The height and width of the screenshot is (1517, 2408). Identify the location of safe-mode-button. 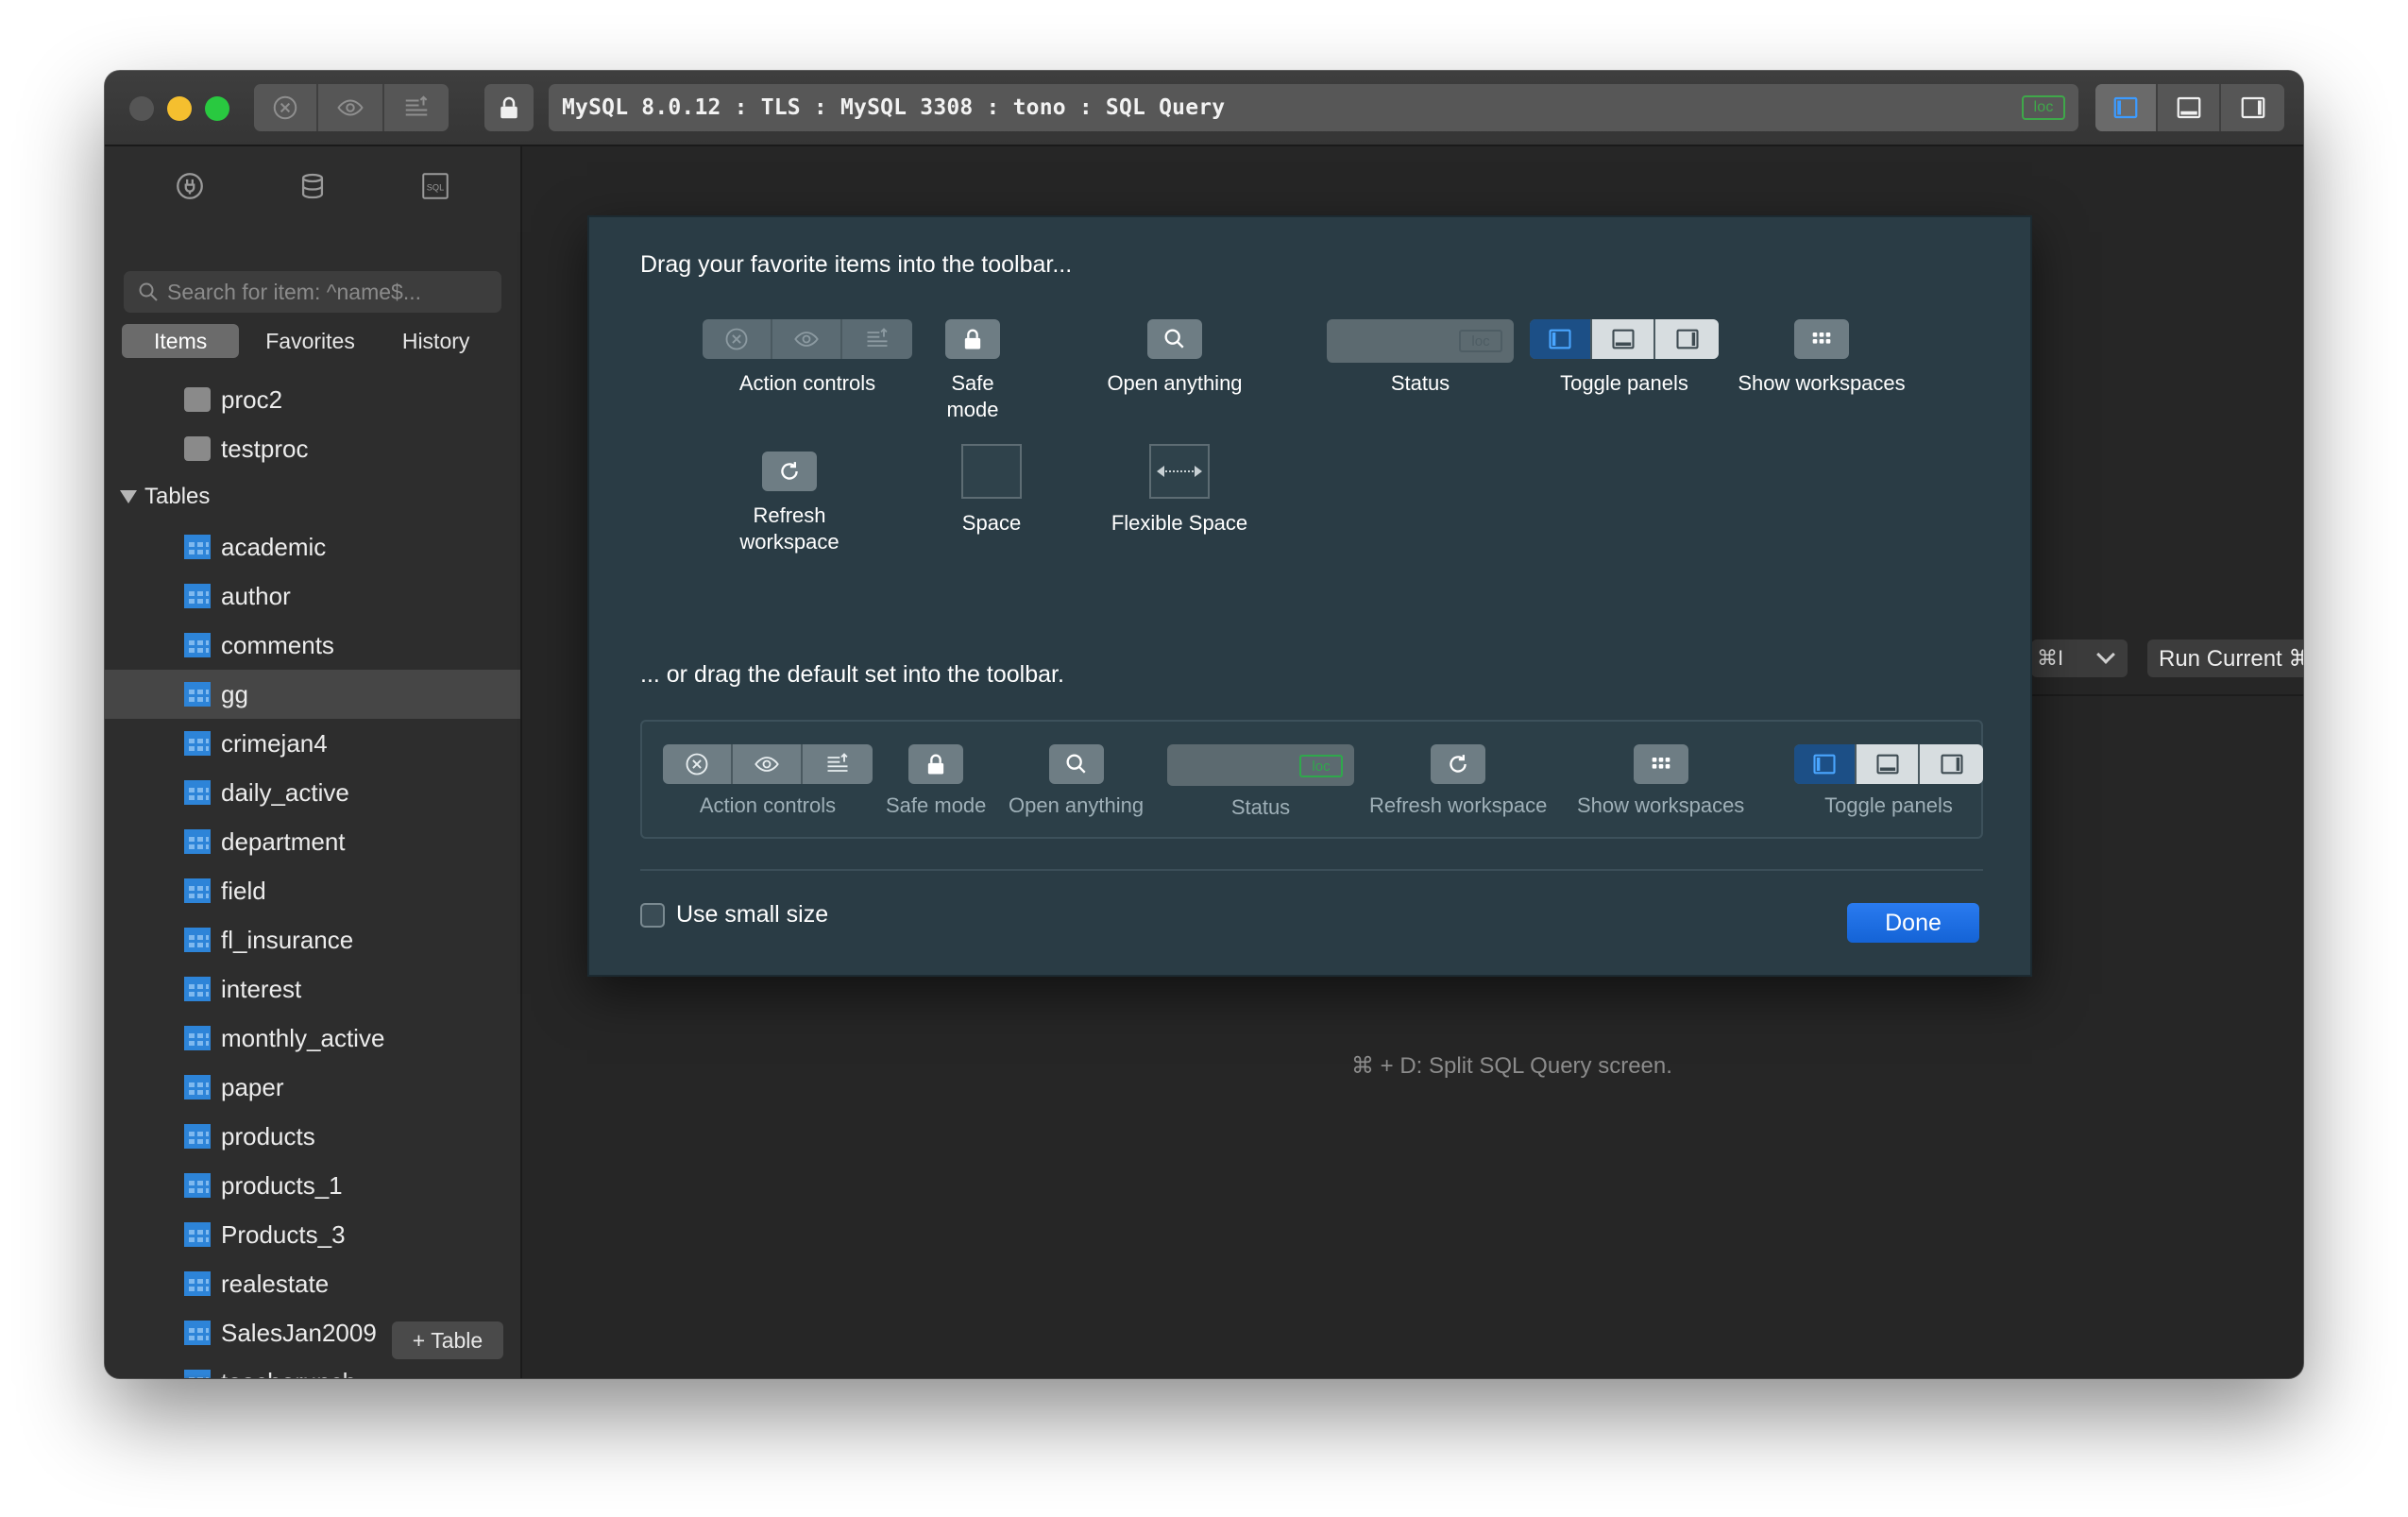
(509, 107).